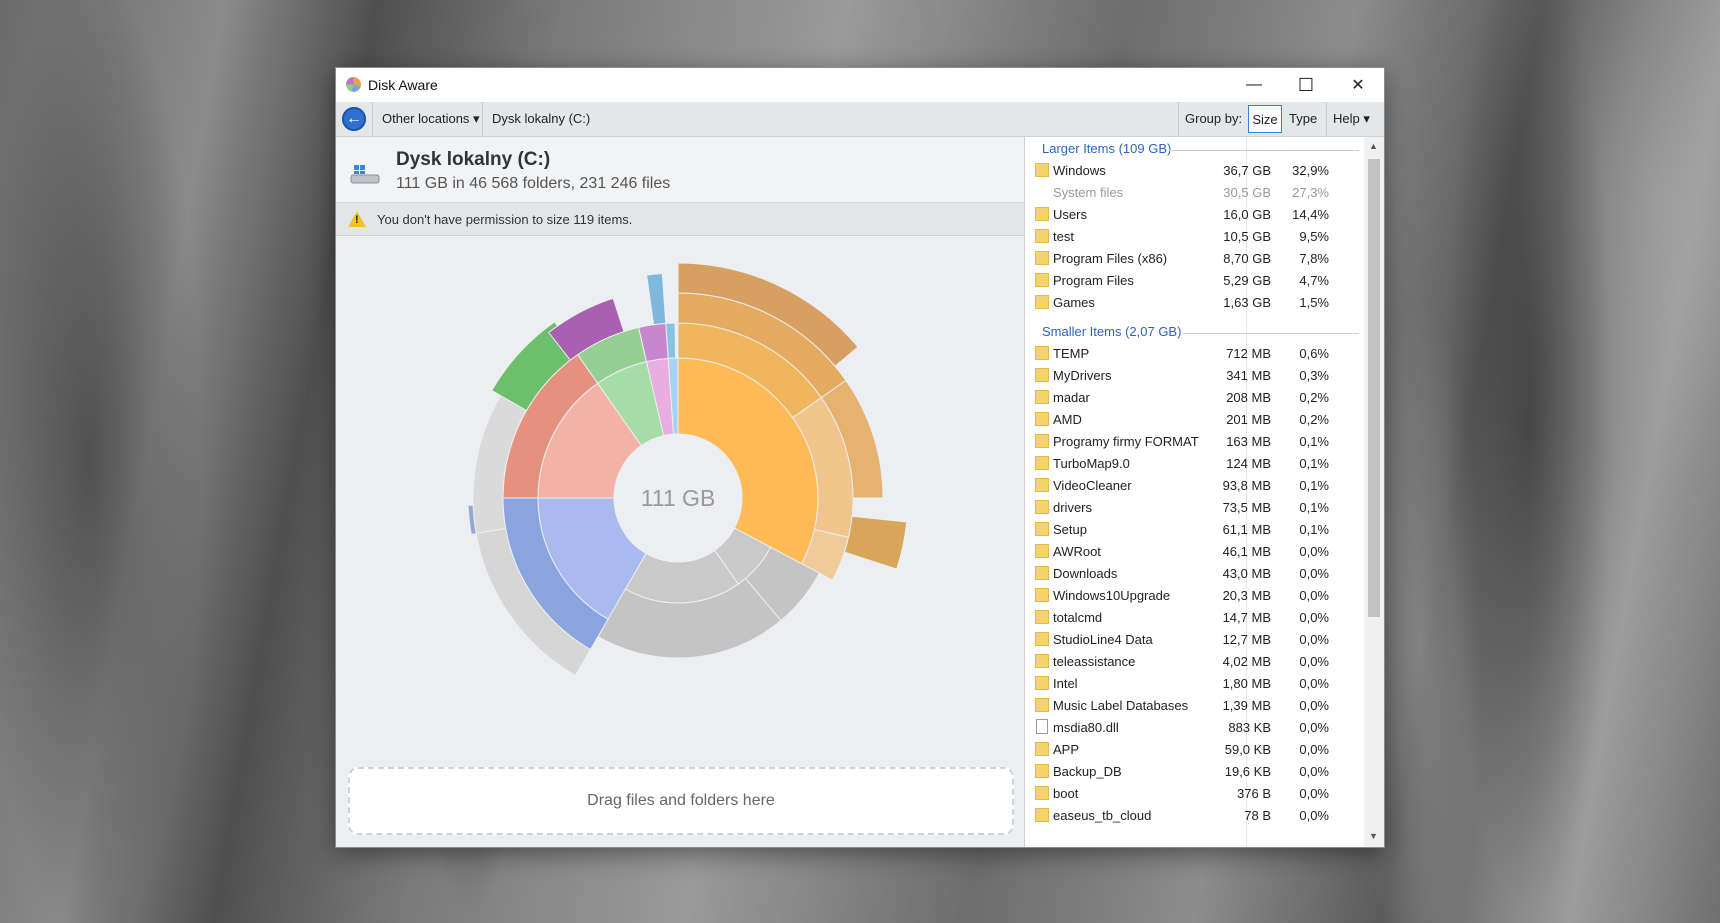 The image size is (1720, 923). I want to click on group-divider, so click(1271, 333).